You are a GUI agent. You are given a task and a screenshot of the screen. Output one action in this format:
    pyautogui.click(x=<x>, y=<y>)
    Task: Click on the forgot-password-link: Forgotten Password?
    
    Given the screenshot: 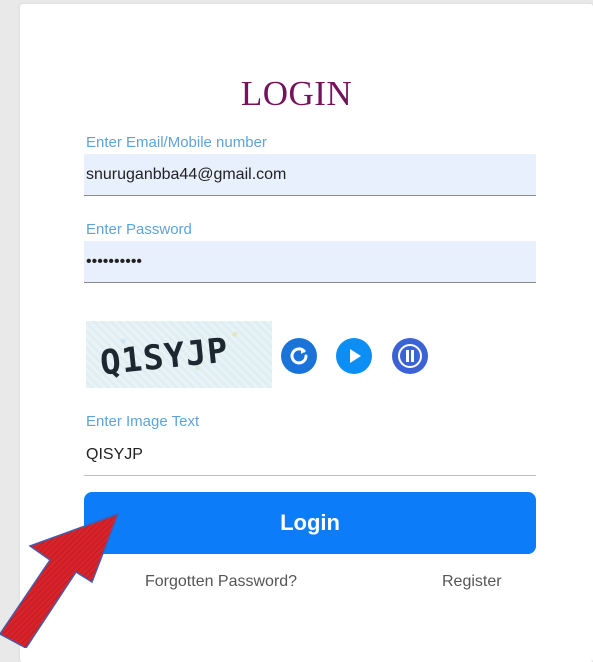 What is the action you would take?
    pyautogui.click(x=221, y=582)
    